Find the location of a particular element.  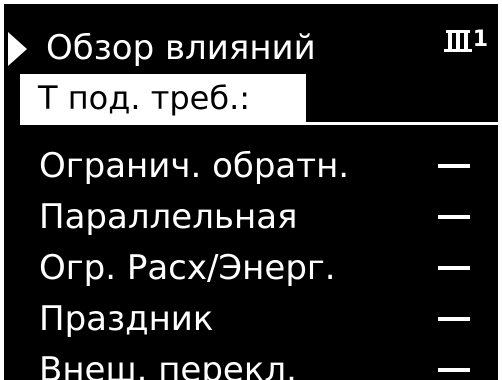

influence-label: Параллельная is located at coordinates (168, 217).